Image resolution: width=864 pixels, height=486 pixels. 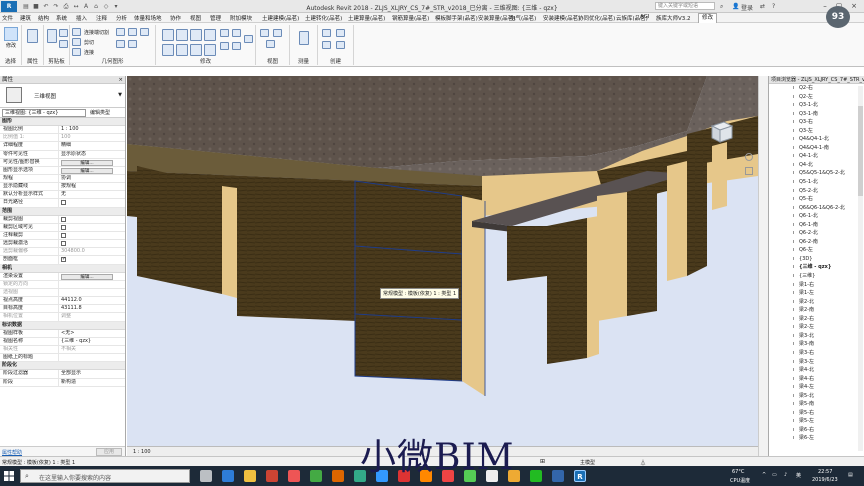 What do you see at coordinates (816, 379) in the screenshot?
I see `browser-view-item: 梁4-右` at bounding box center [816, 379].